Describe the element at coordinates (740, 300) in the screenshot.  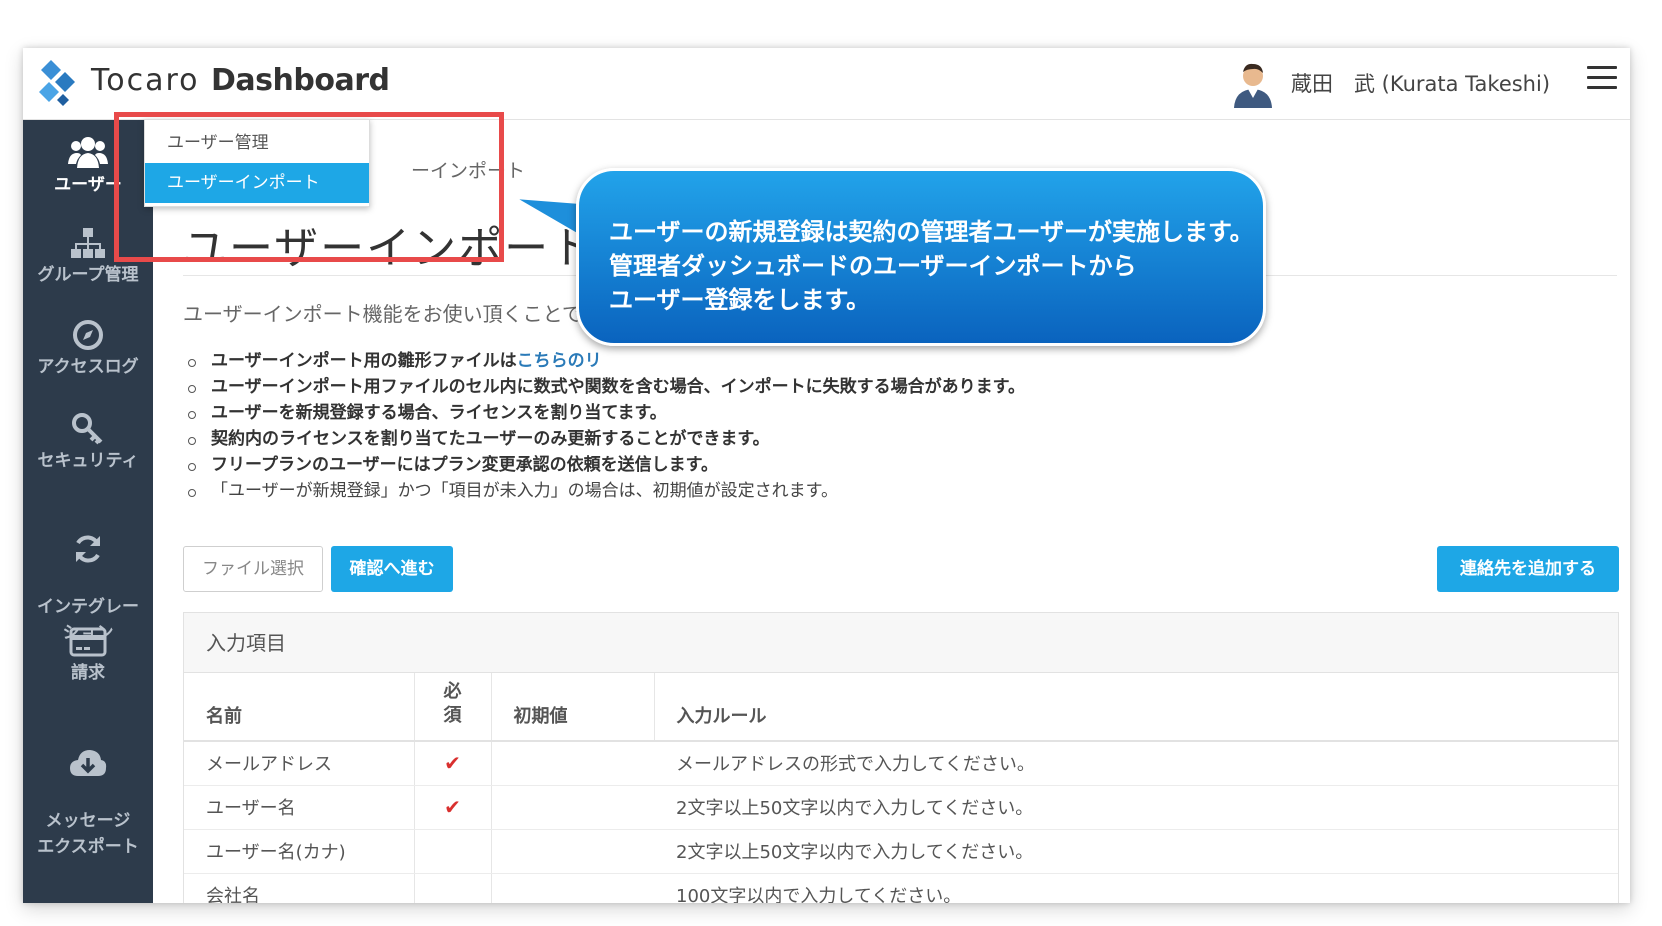
I see `callout-line: ユーザー登録をします。` at that location.